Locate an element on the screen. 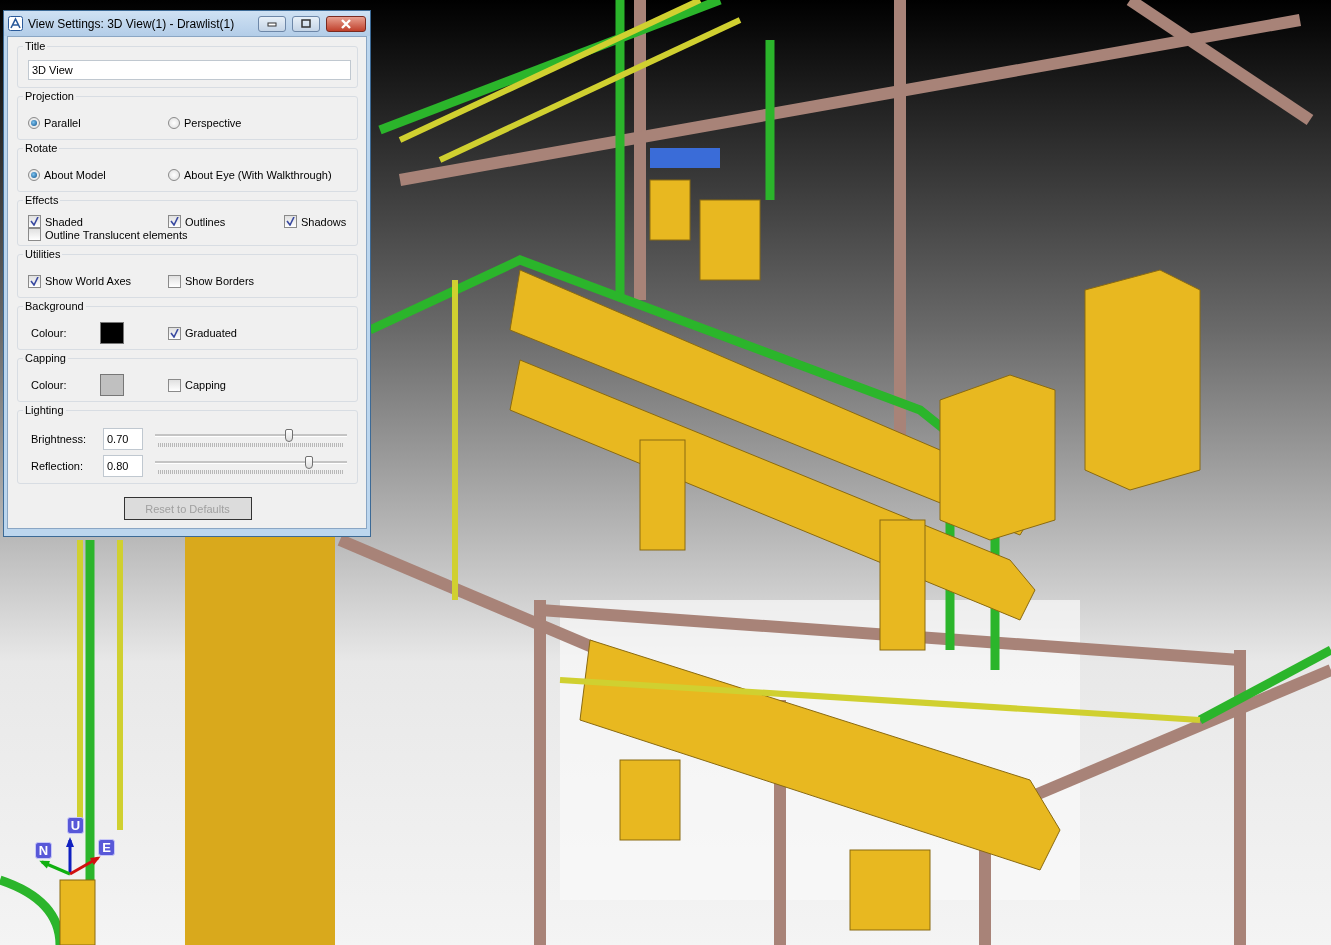 The width and height of the screenshot is (1331, 945). option-label: About Model is located at coordinates (75, 175).